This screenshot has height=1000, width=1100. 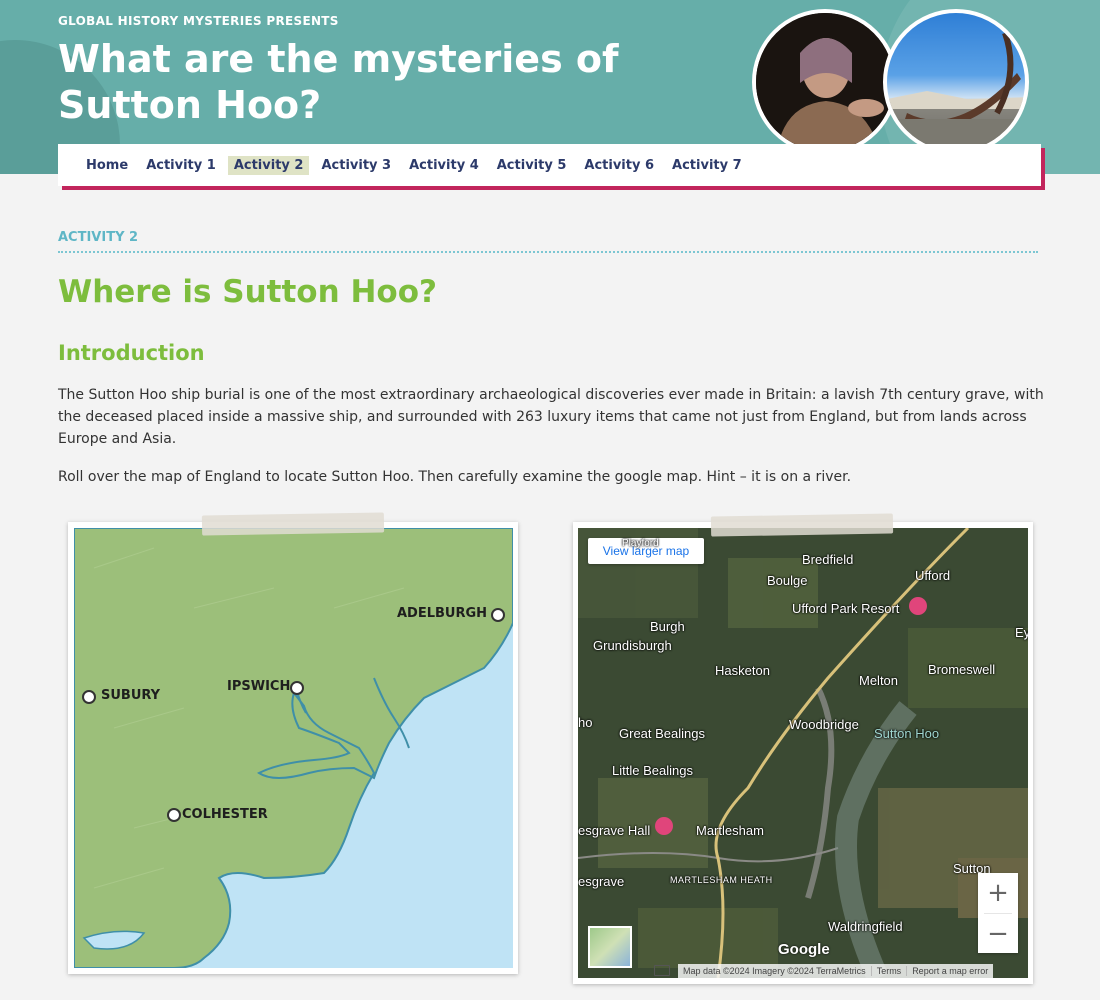 I want to click on map-place-label: esgrave Hall, so click(x=614, y=830).